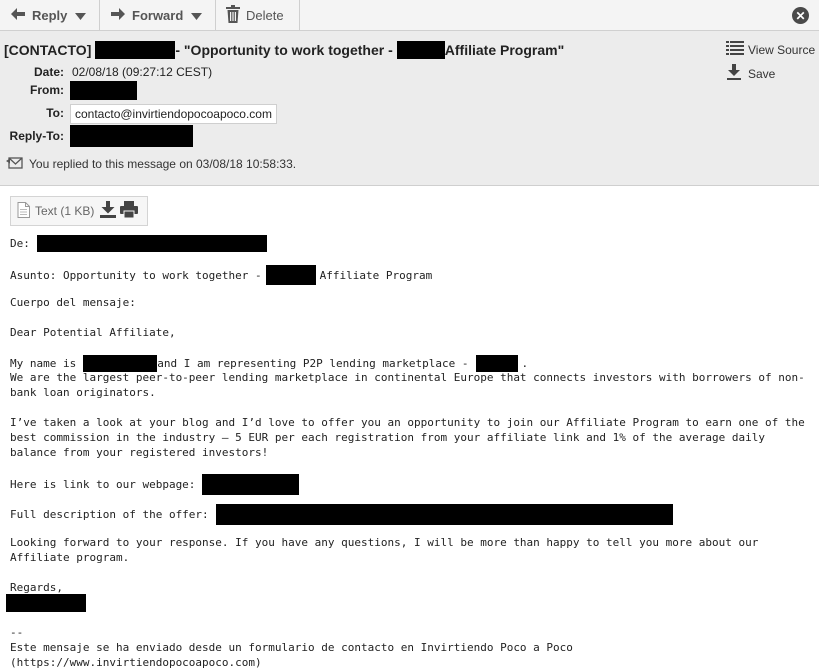  What do you see at coordinates (735, 49) in the screenshot?
I see `list-icon` at bounding box center [735, 49].